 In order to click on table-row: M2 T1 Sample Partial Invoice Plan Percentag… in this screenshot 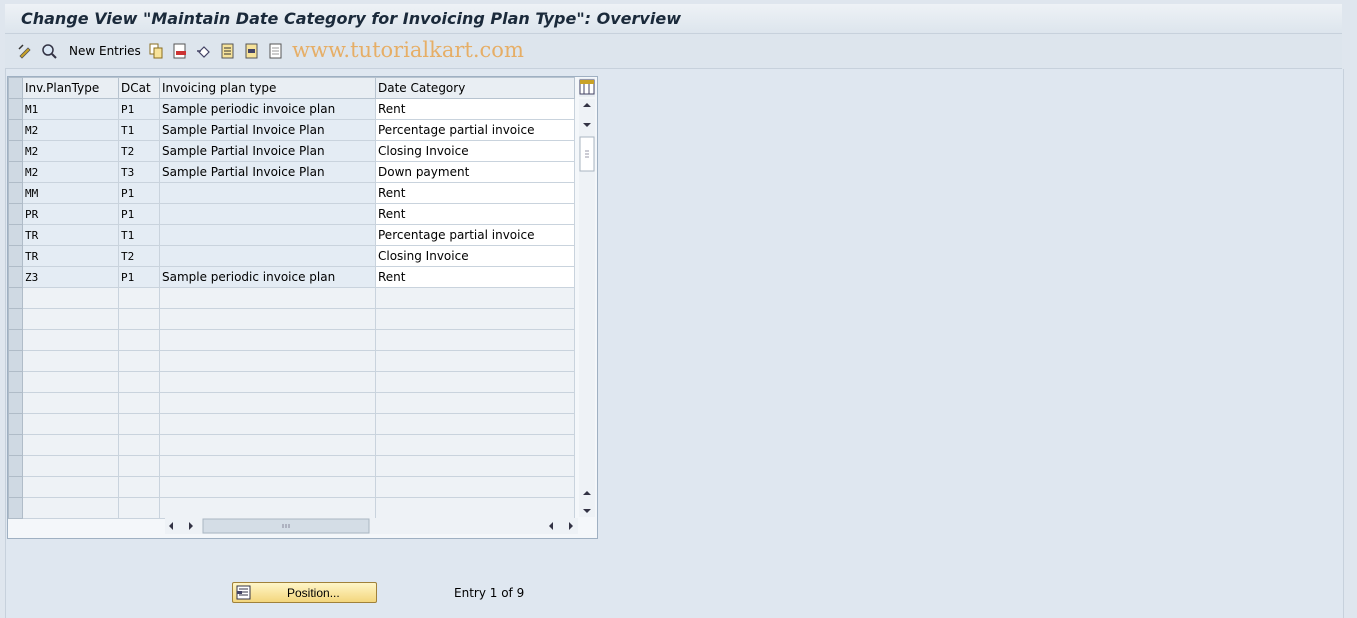, I will do `click(291, 130)`.